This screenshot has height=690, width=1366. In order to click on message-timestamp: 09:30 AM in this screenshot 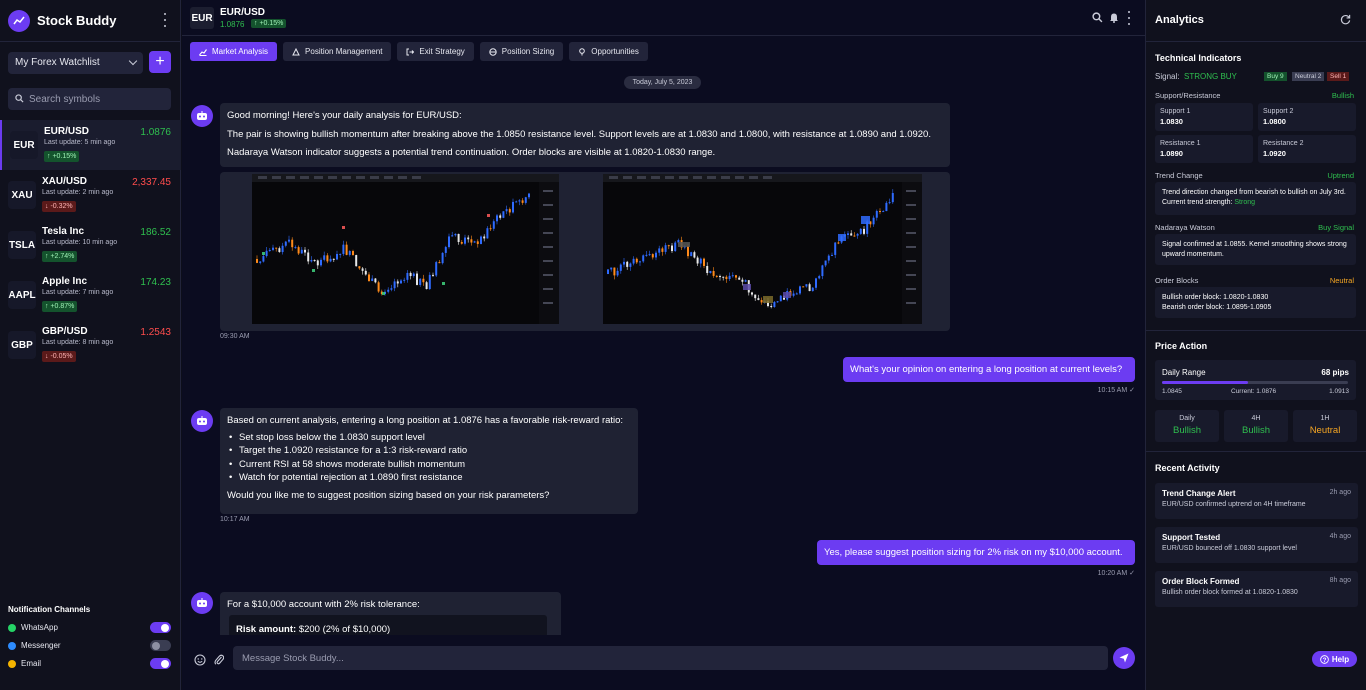, I will do `click(235, 336)`.